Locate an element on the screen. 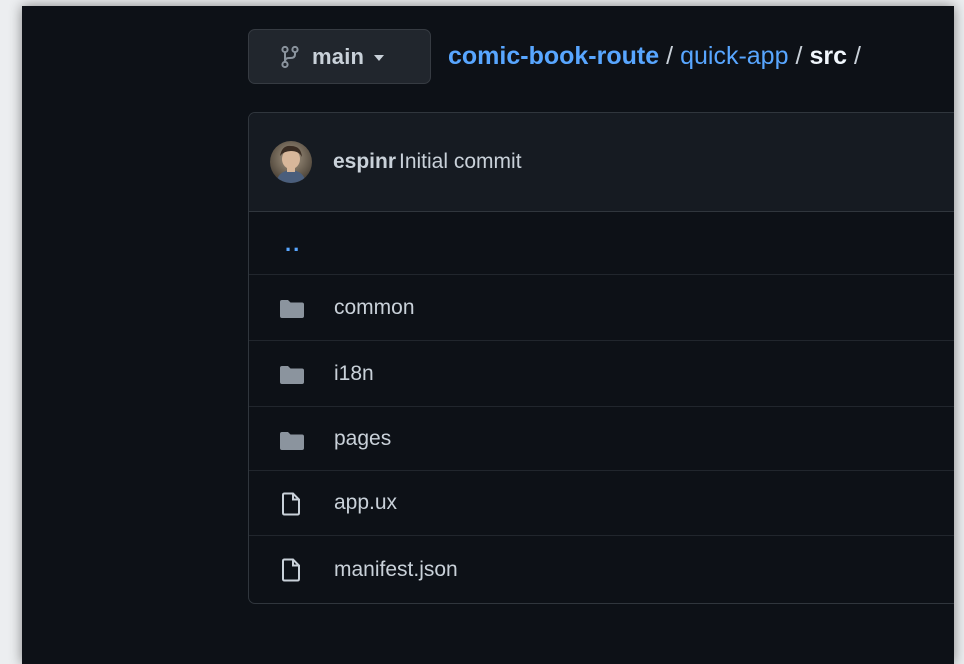 This screenshot has width=964, height=664. file-name-link: i18n is located at coordinates (354, 374).